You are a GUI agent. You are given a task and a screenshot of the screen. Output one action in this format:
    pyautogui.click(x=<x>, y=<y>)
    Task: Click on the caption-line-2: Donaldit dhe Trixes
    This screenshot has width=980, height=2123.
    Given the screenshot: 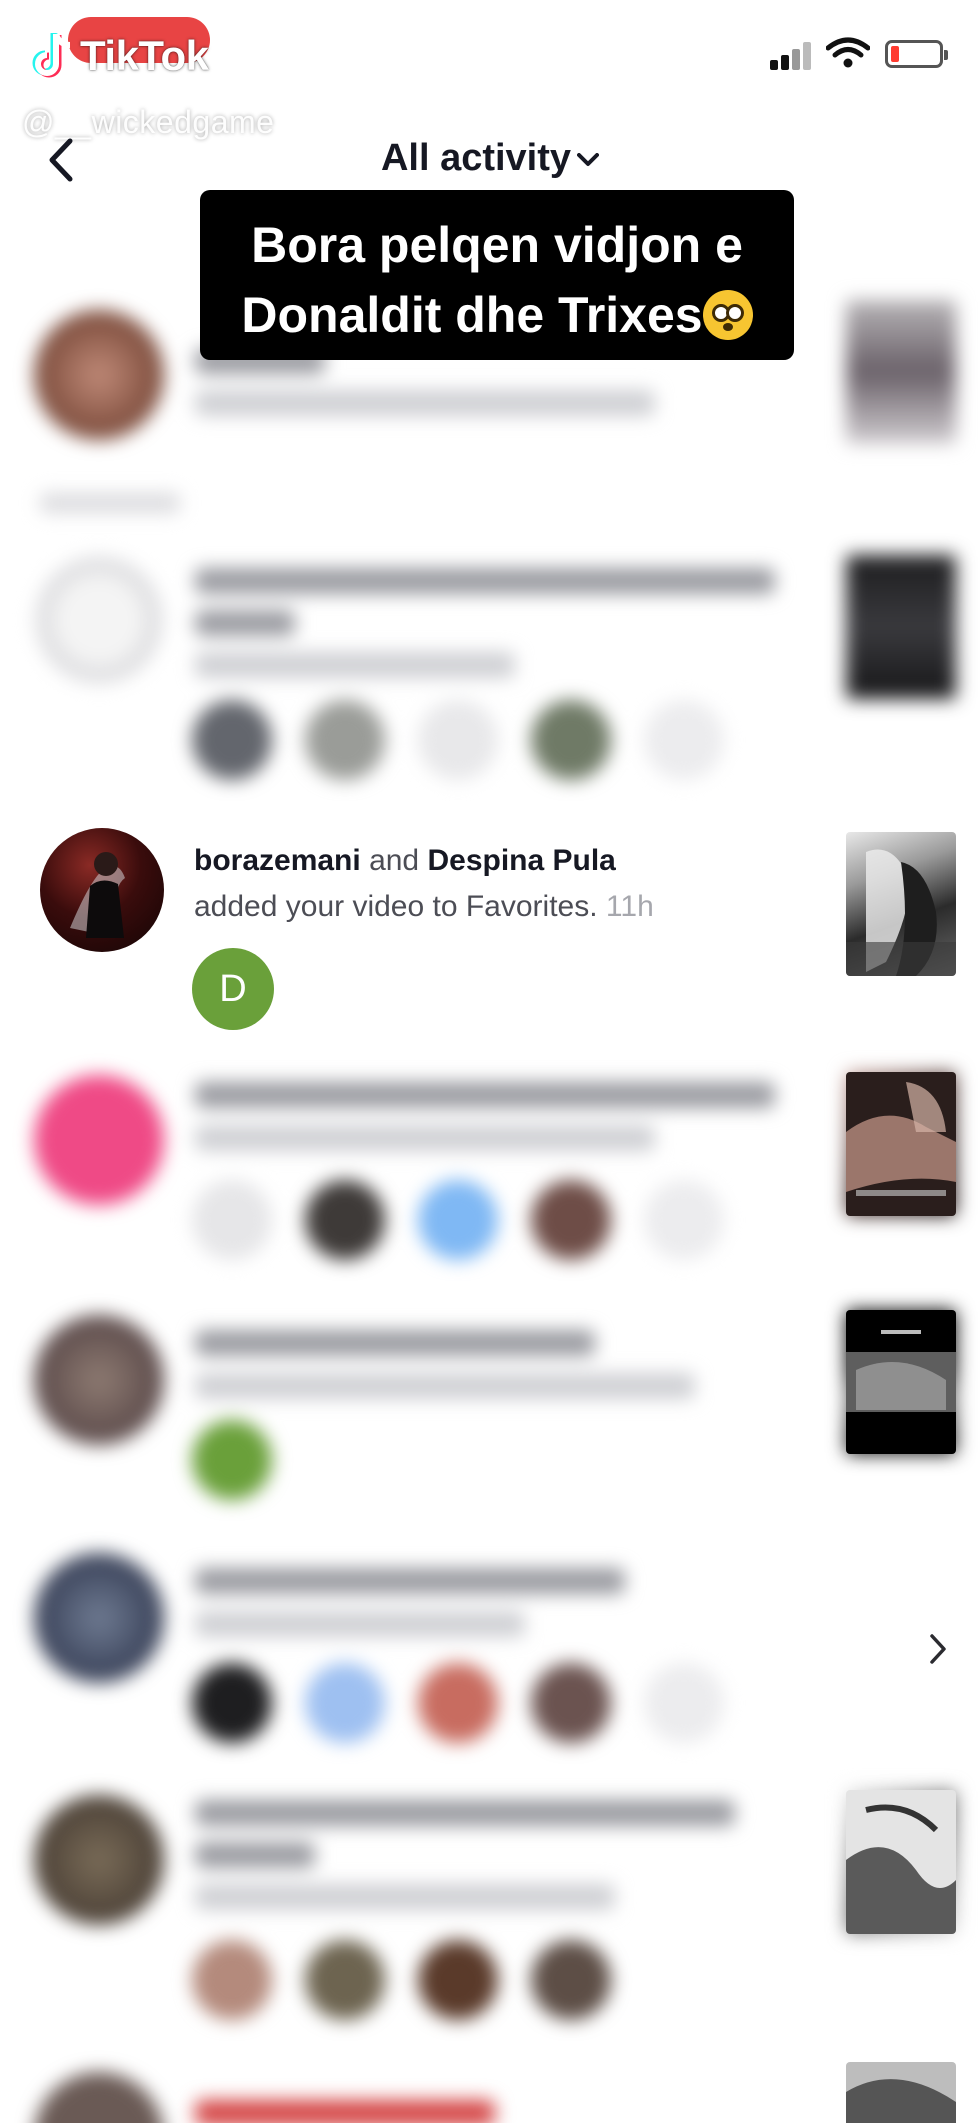 What is the action you would take?
    pyautogui.click(x=472, y=315)
    